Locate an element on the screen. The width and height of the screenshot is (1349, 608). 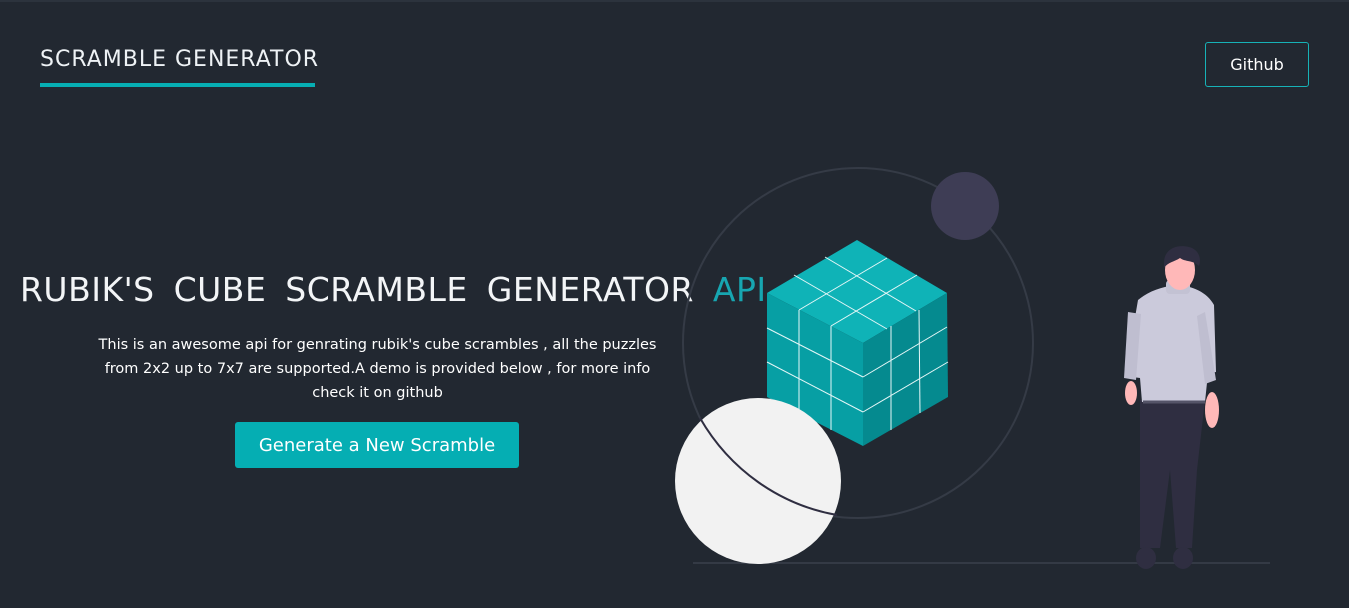
github-button: Github is located at coordinates (1257, 64).